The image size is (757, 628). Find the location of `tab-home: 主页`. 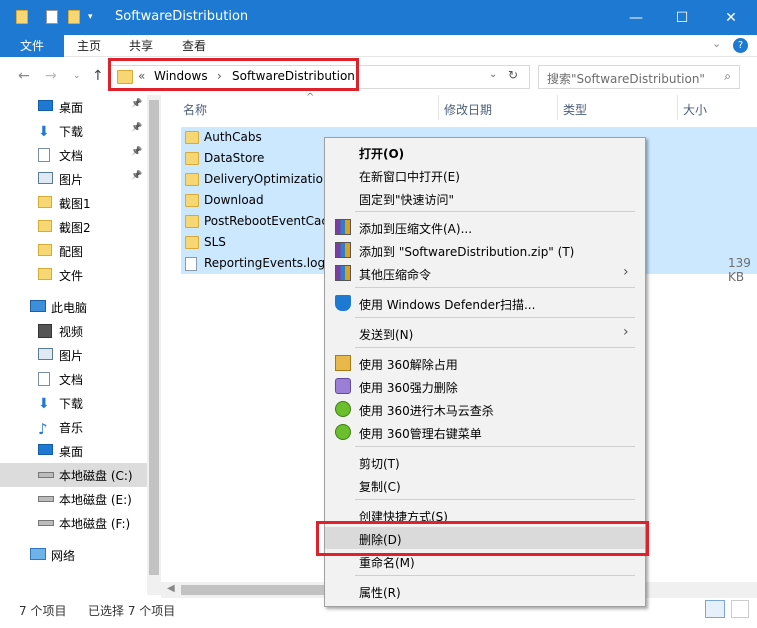

tab-home: 主页 is located at coordinates (89, 46).